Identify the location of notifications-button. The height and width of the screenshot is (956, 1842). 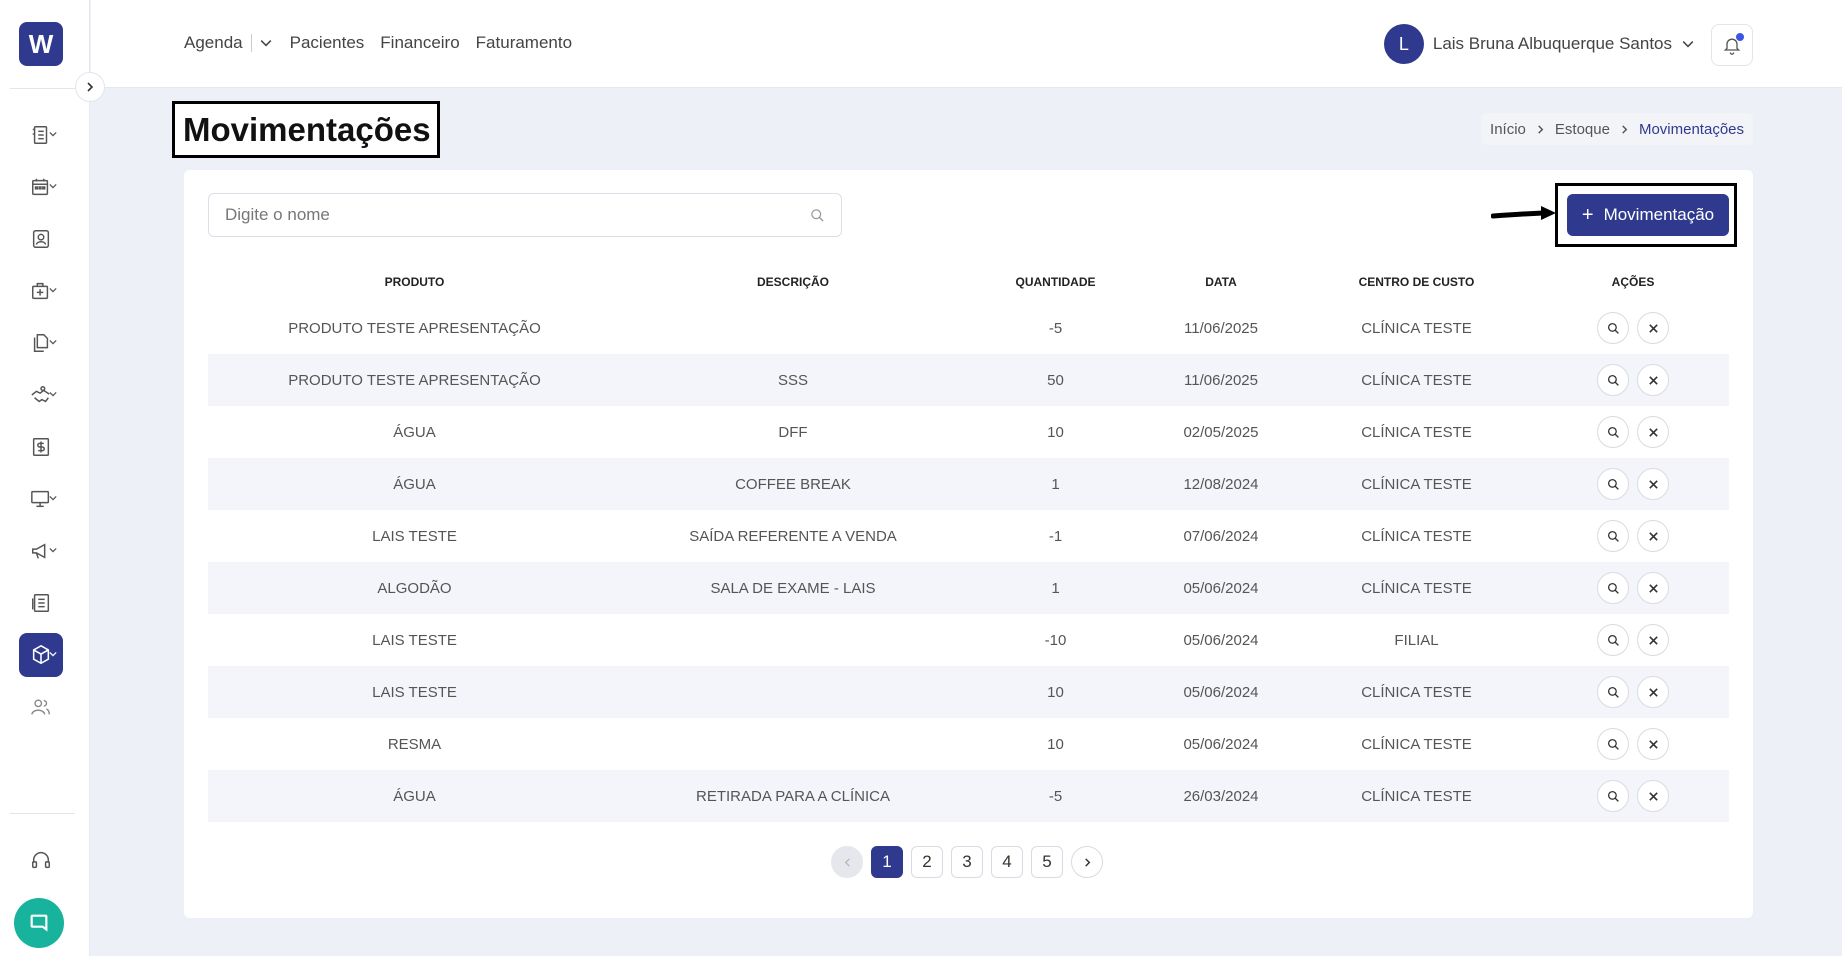
(1732, 45).